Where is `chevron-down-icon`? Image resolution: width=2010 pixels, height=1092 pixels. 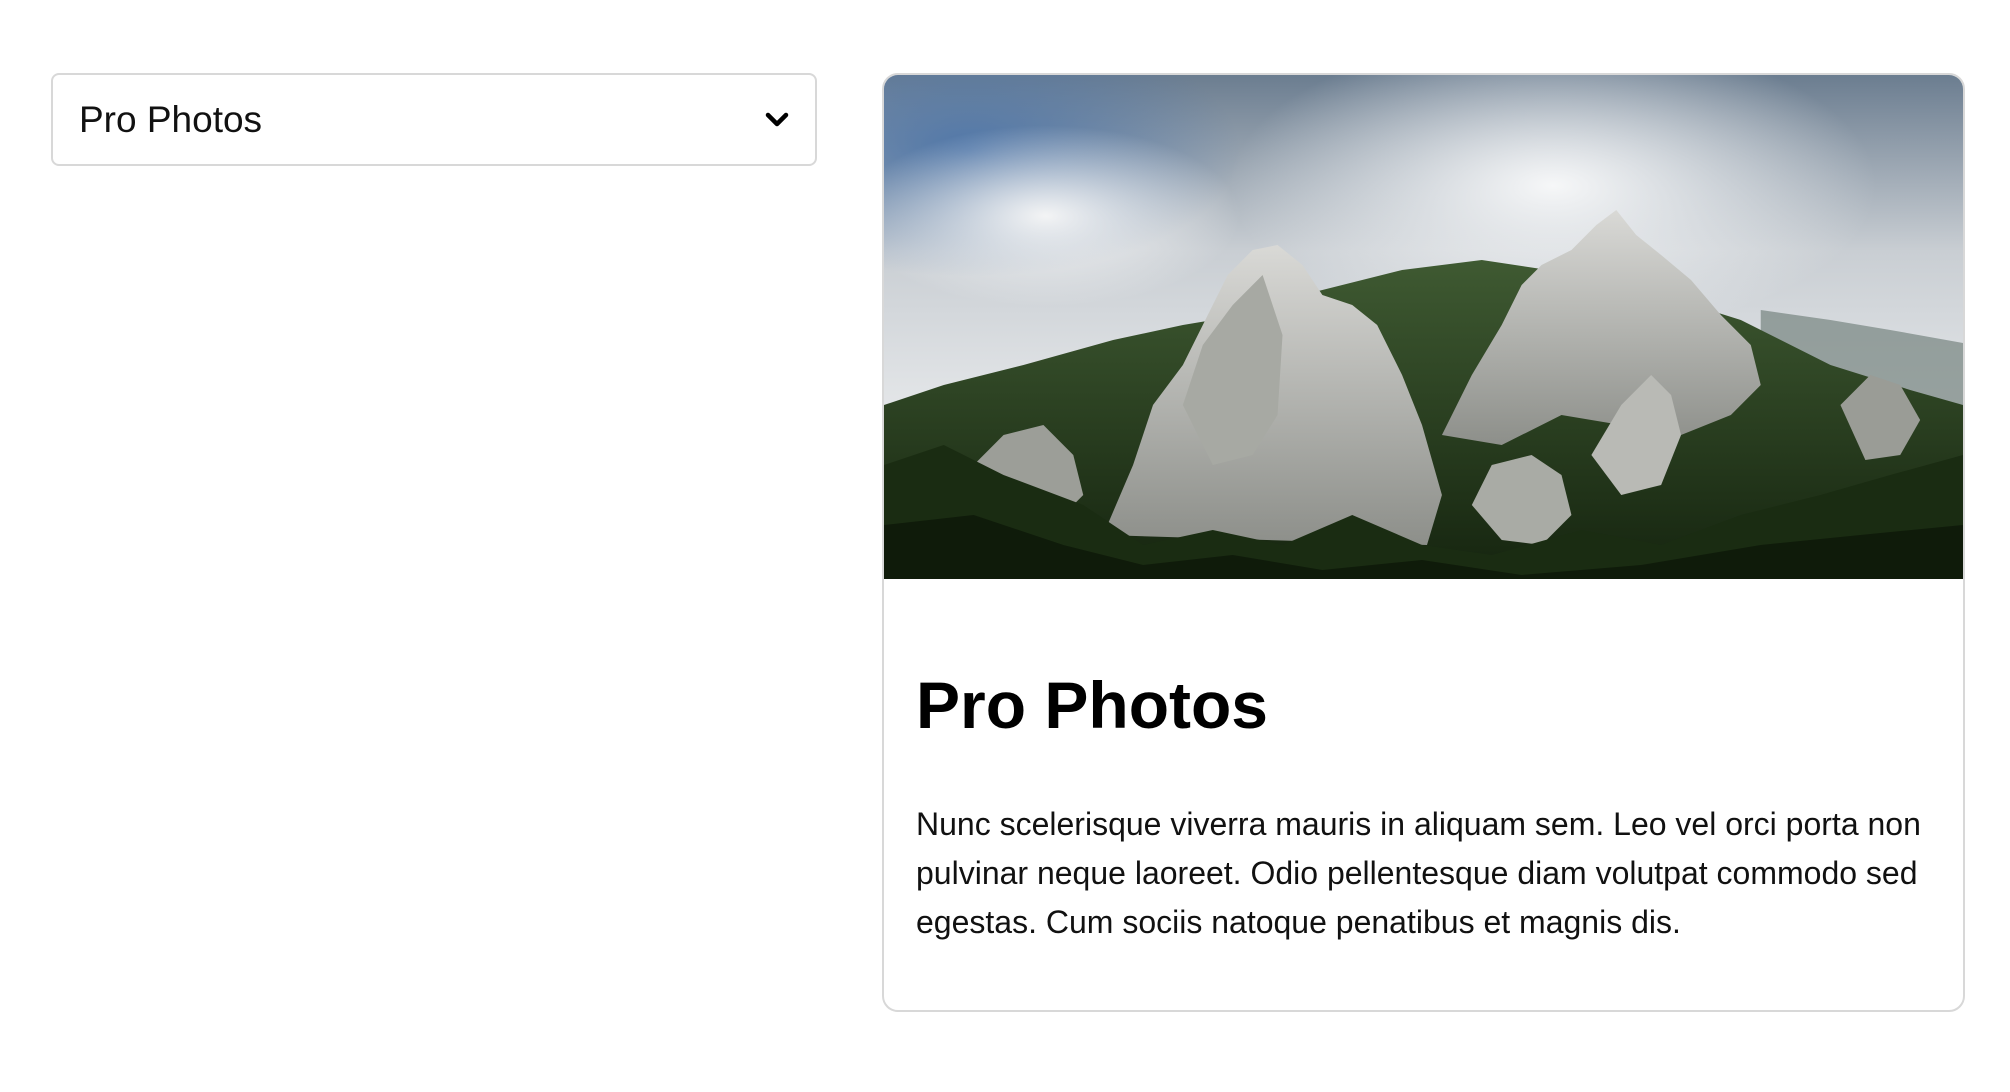
chevron-down-icon is located at coordinates (777, 120).